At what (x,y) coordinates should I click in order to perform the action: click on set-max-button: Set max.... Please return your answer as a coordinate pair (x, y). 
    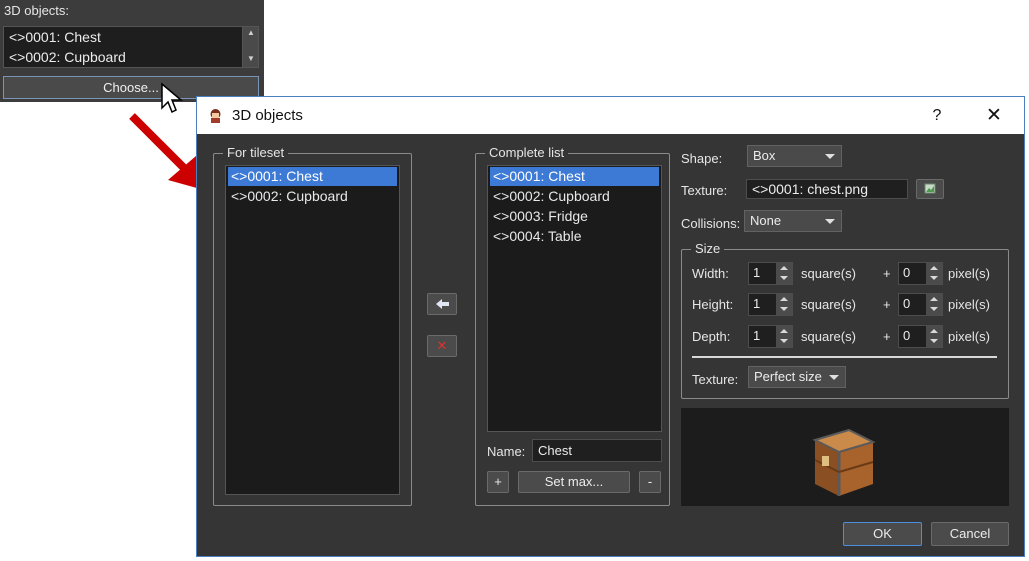
    Looking at the image, I should click on (574, 482).